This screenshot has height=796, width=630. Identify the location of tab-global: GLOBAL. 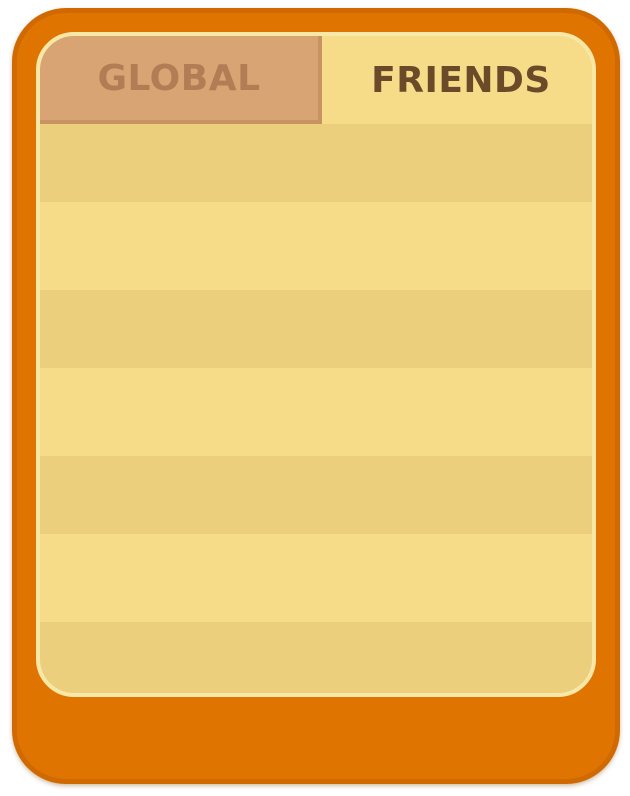
(181, 80).